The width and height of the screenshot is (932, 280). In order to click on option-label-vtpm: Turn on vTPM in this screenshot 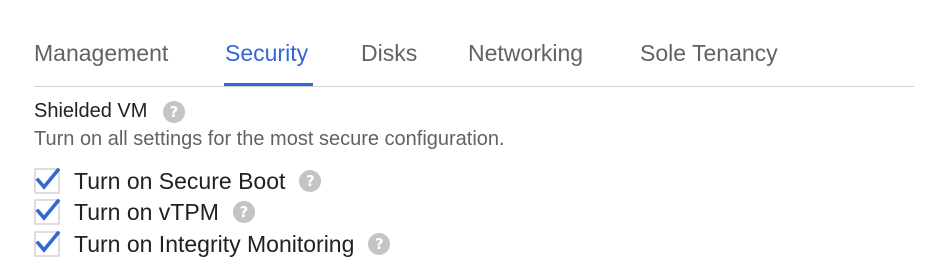, I will do `click(146, 211)`.